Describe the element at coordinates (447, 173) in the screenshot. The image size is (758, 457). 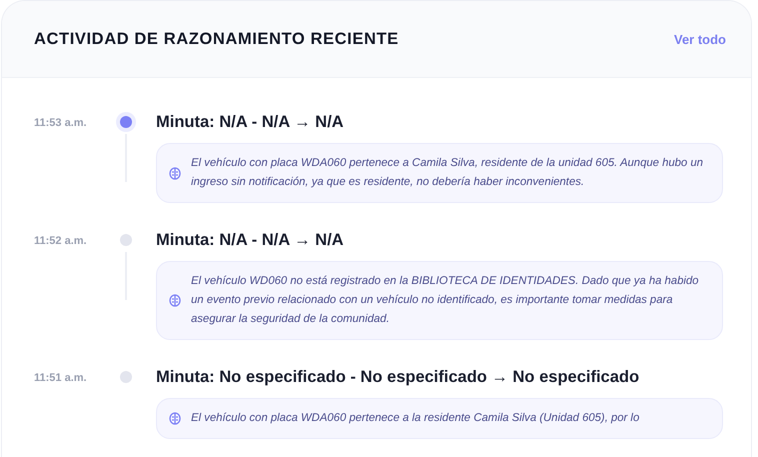
I see `reasoning-text: El vehículo con placa WDA060 pertenece a Camila Silva, residente de la unidad 605. Aunque hubo un ingreso sin notificación, ya que es residente, no debería haber inconvenientes.` at that location.